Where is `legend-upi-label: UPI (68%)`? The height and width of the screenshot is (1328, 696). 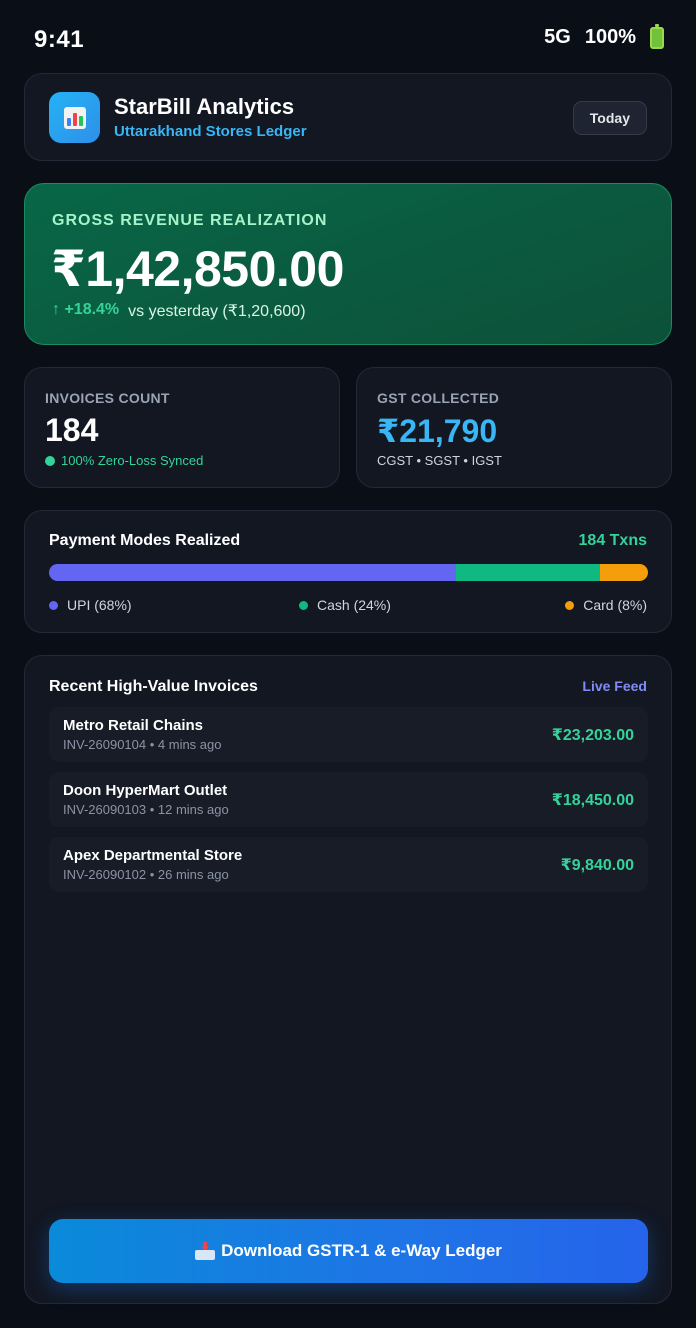 legend-upi-label: UPI (68%) is located at coordinates (99, 605).